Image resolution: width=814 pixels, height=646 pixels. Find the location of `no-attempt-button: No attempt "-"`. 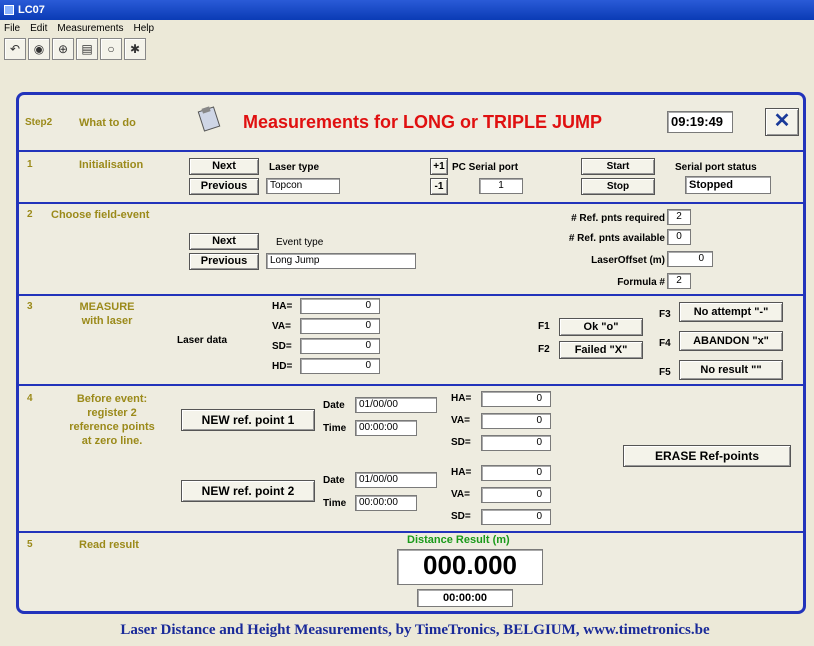

no-attempt-button: No attempt "-" is located at coordinates (731, 312).